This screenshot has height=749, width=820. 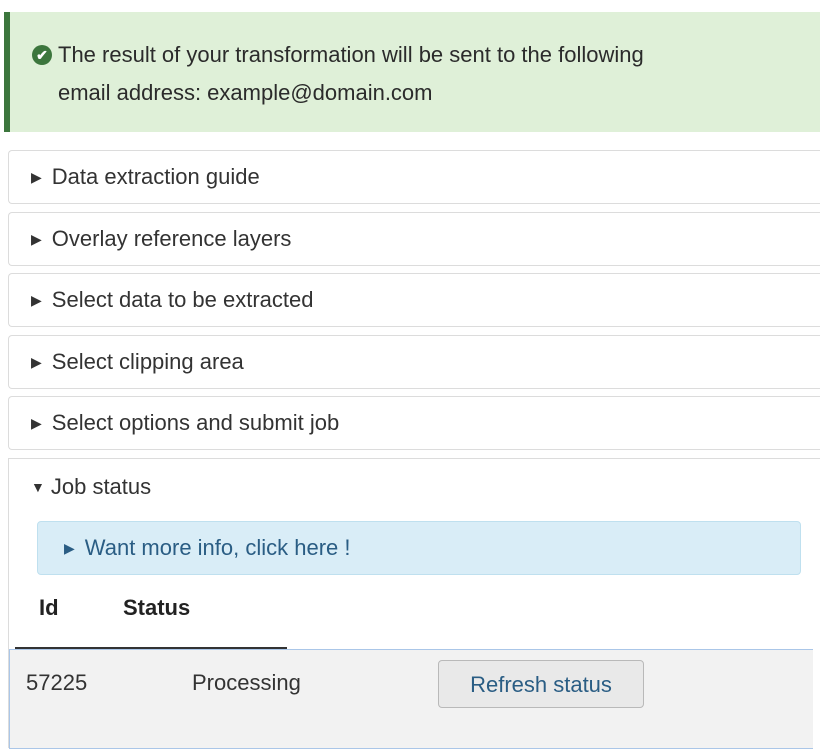 What do you see at coordinates (245, 92) in the screenshot?
I see `alert-text-line2: email address: example@domain.com` at bounding box center [245, 92].